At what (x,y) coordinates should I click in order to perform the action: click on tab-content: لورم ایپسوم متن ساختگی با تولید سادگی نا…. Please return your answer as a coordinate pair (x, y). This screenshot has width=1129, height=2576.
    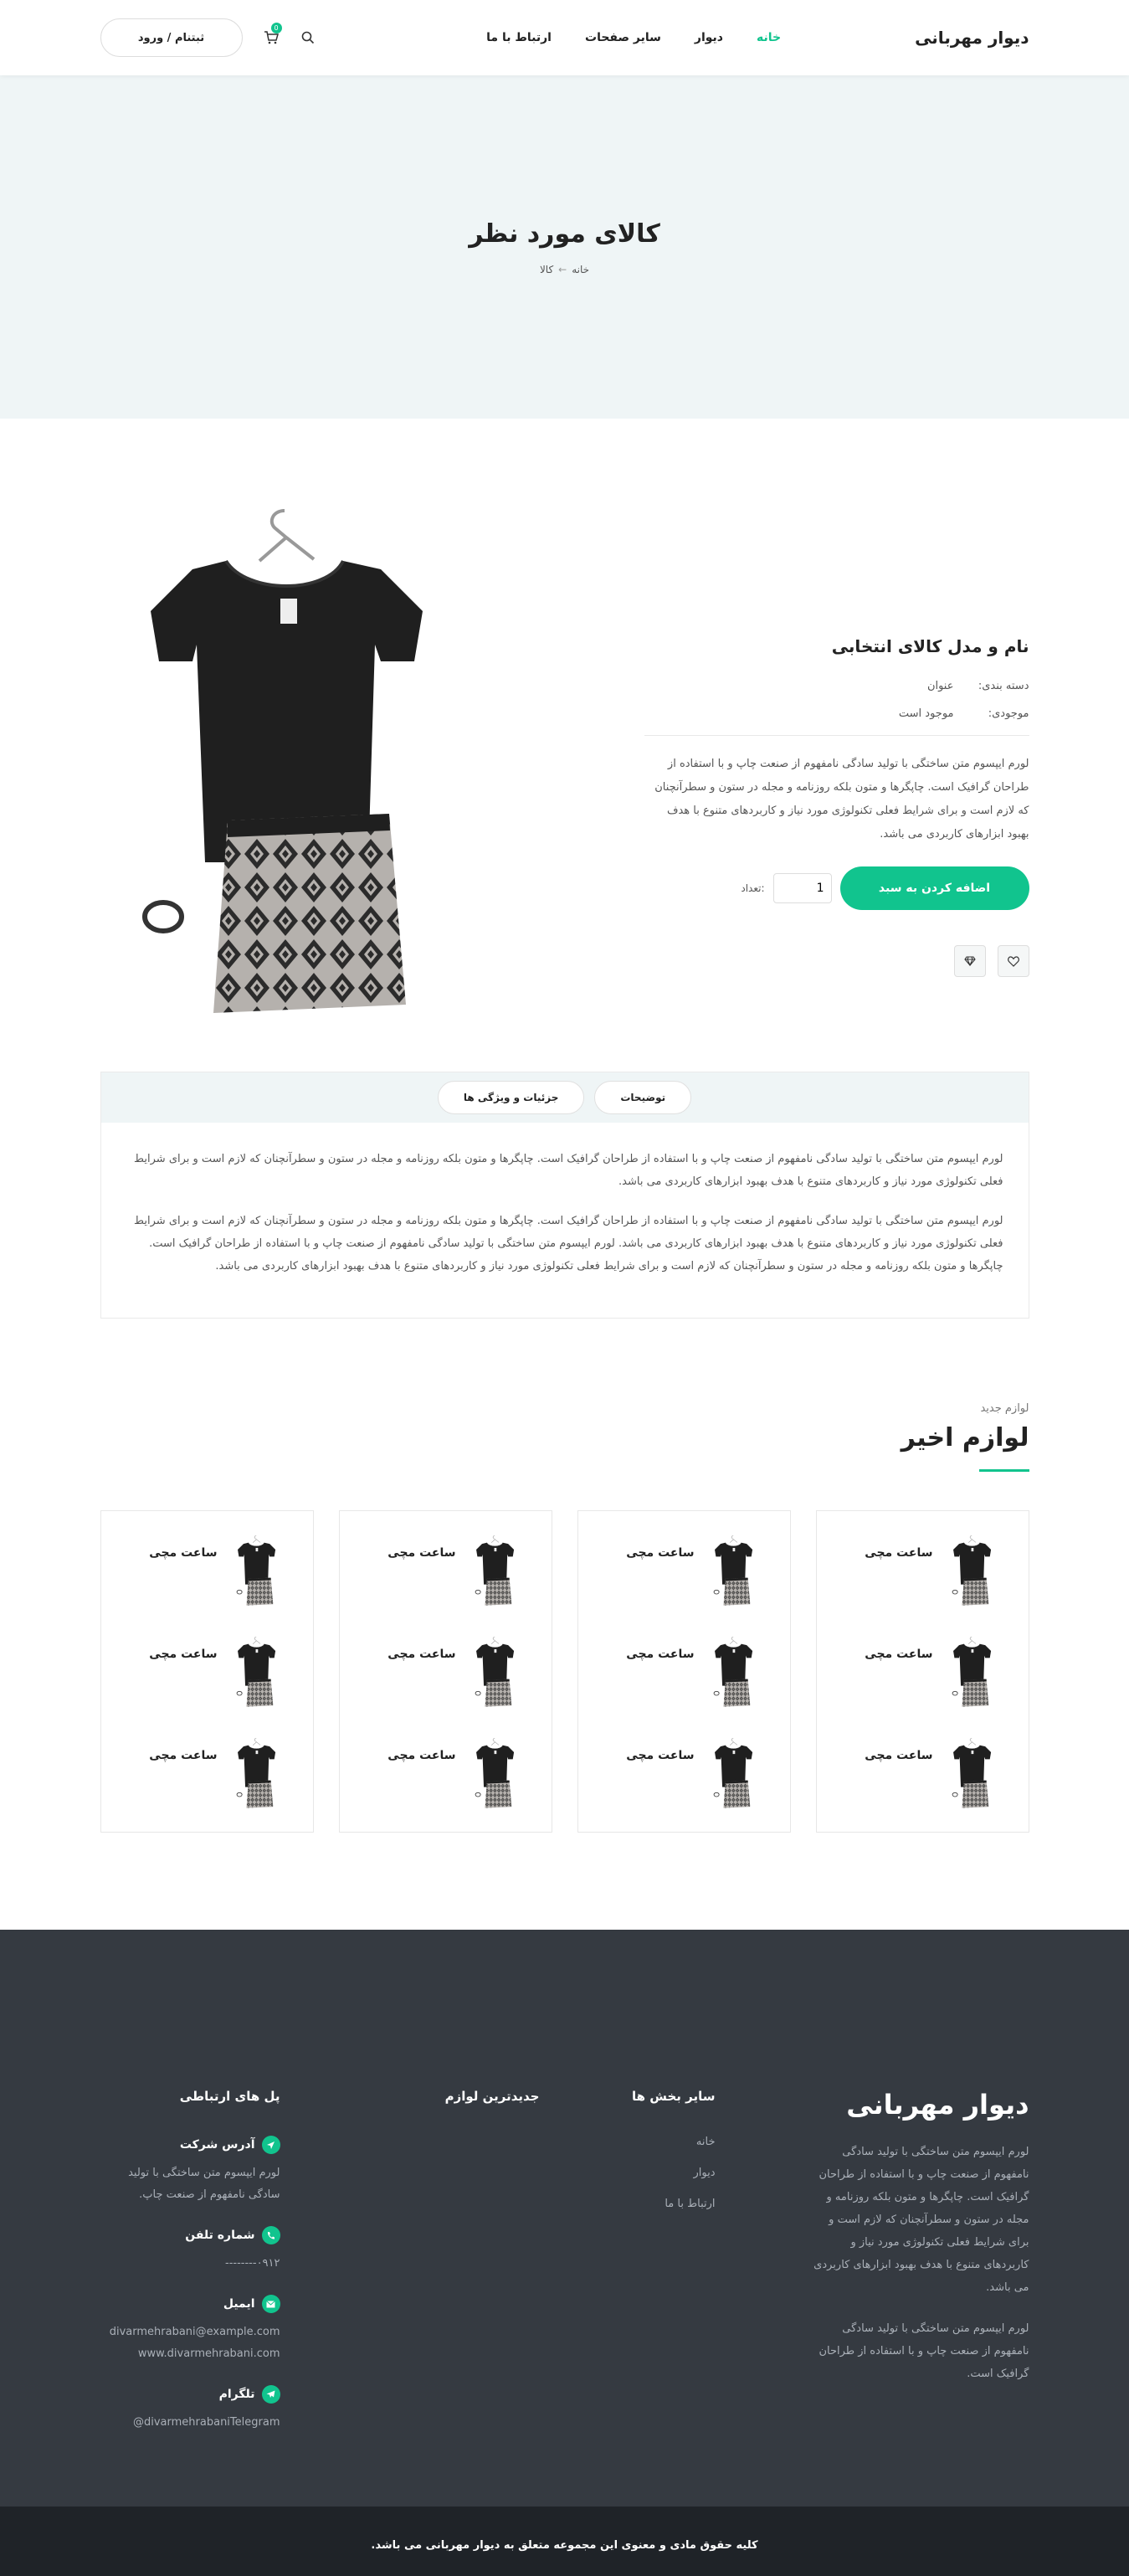
    Looking at the image, I should click on (565, 1220).